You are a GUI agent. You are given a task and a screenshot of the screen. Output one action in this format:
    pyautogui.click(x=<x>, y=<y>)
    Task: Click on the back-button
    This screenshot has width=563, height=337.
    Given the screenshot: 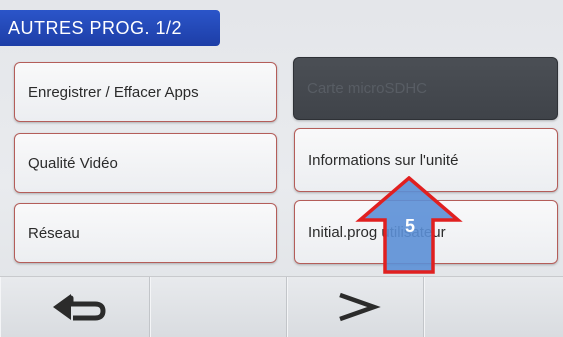 What is the action you would take?
    pyautogui.click(x=75, y=307)
    